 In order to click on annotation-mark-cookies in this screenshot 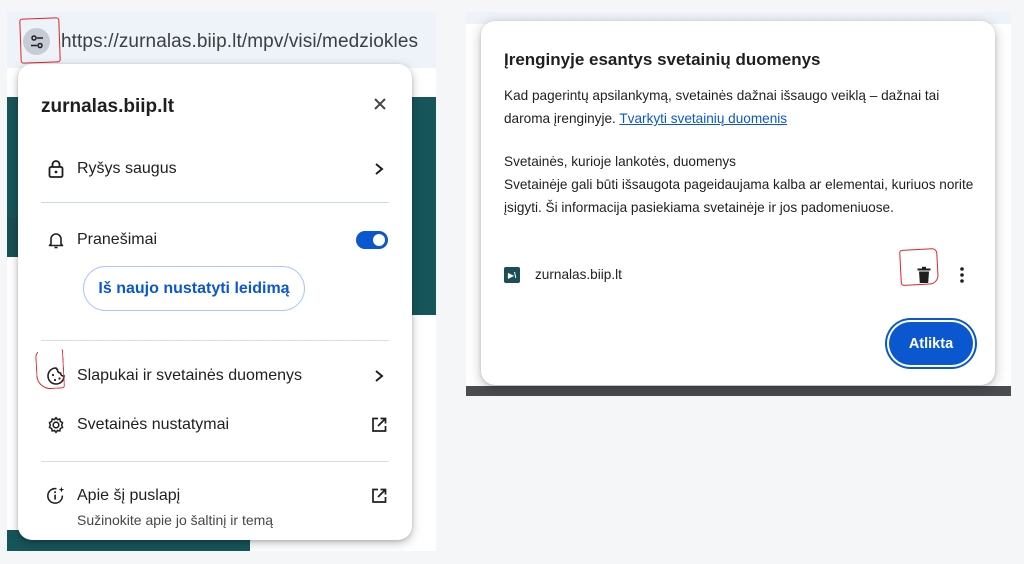, I will do `click(50, 369)`.